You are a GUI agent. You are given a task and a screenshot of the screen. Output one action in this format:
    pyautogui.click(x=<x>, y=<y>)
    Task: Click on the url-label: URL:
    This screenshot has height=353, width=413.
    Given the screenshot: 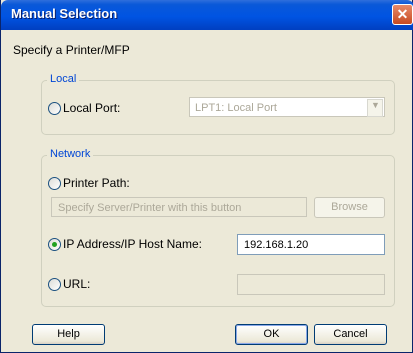 What is the action you would take?
    pyautogui.click(x=76, y=284)
    